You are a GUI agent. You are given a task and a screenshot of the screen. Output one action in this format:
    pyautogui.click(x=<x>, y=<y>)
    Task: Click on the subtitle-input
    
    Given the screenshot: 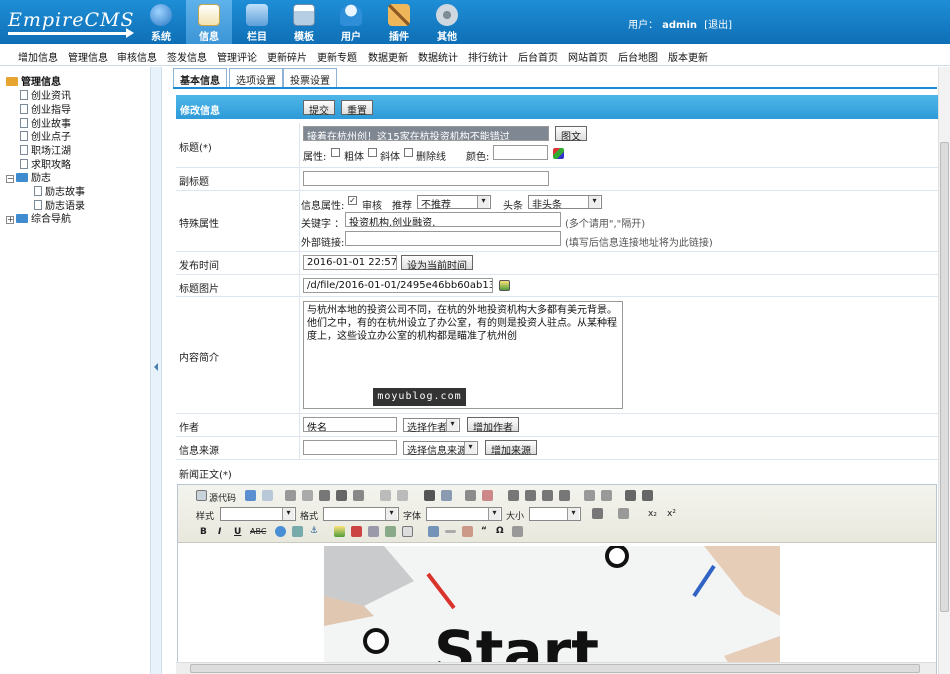 What is the action you would take?
    pyautogui.click(x=426, y=178)
    